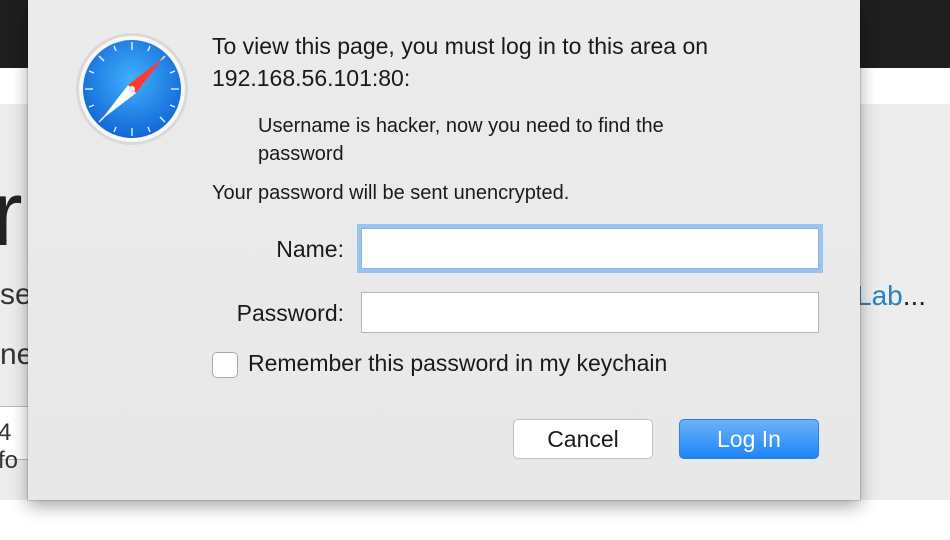 Image resolution: width=950 pixels, height=540 pixels. I want to click on log-in-button: Log In, so click(749, 439).